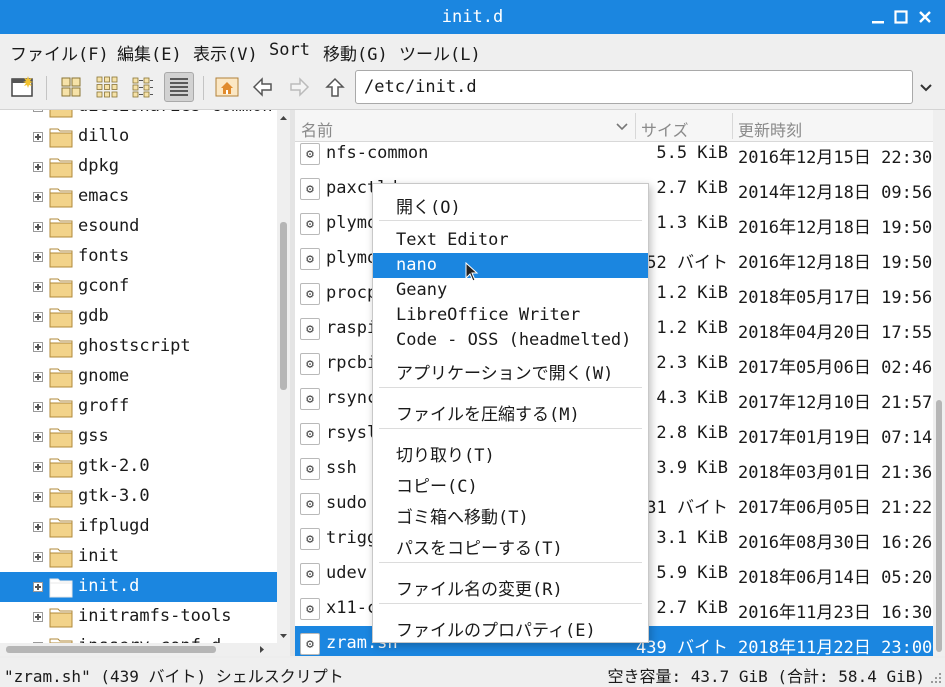 This screenshot has height=687, width=945. Describe the element at coordinates (352, 398) in the screenshot. I see `file-name: rsync` at that location.